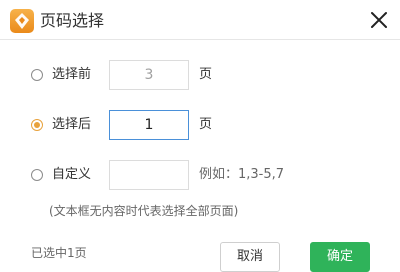 Image resolution: width=400 pixels, height=272 pixels. I want to click on radio-after, so click(37, 125).